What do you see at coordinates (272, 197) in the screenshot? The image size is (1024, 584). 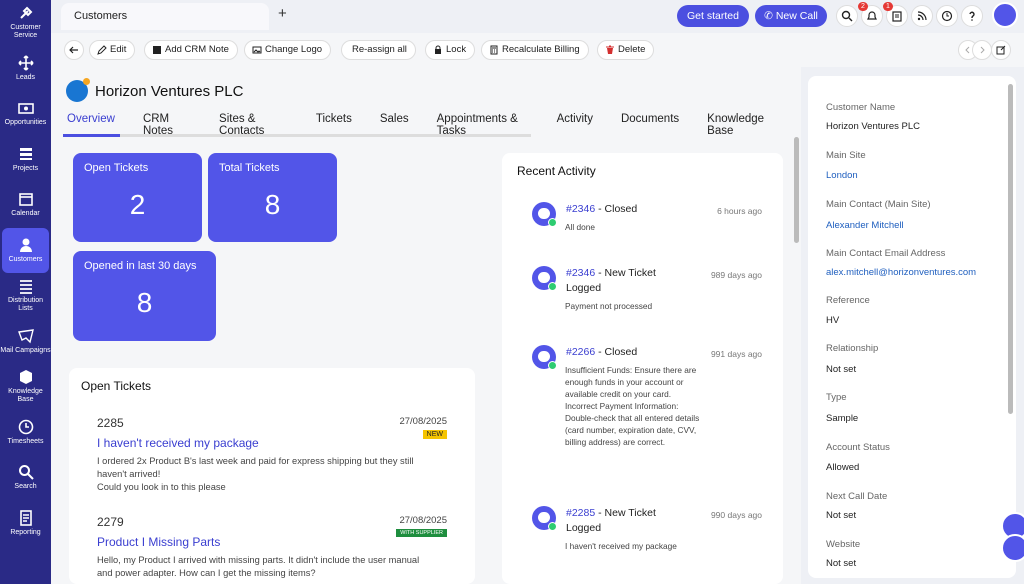 I see `total-tickets-stat: Total Tickets 8` at bounding box center [272, 197].